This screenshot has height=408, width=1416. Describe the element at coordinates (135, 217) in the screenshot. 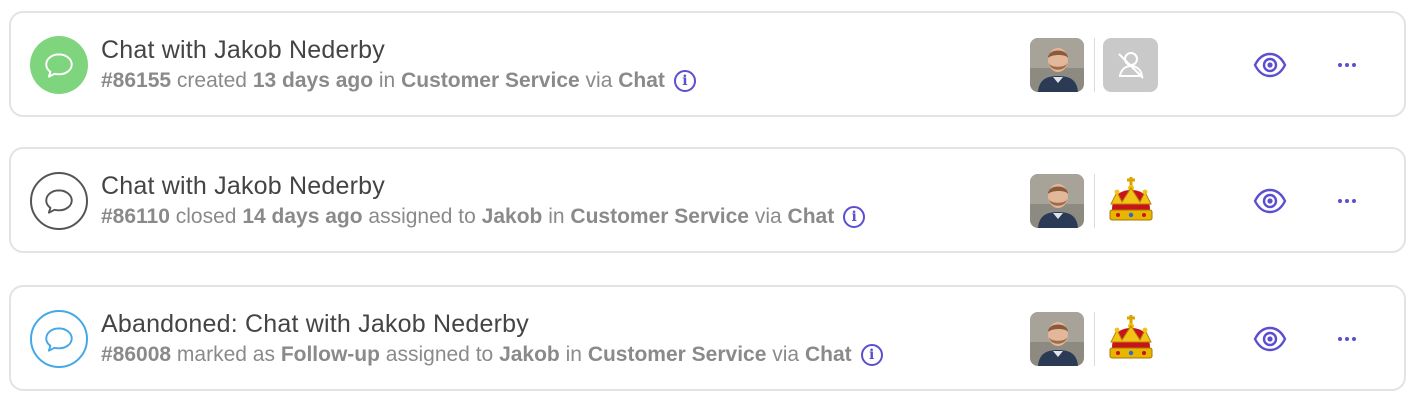

I see `conversation-id: #86110` at that location.